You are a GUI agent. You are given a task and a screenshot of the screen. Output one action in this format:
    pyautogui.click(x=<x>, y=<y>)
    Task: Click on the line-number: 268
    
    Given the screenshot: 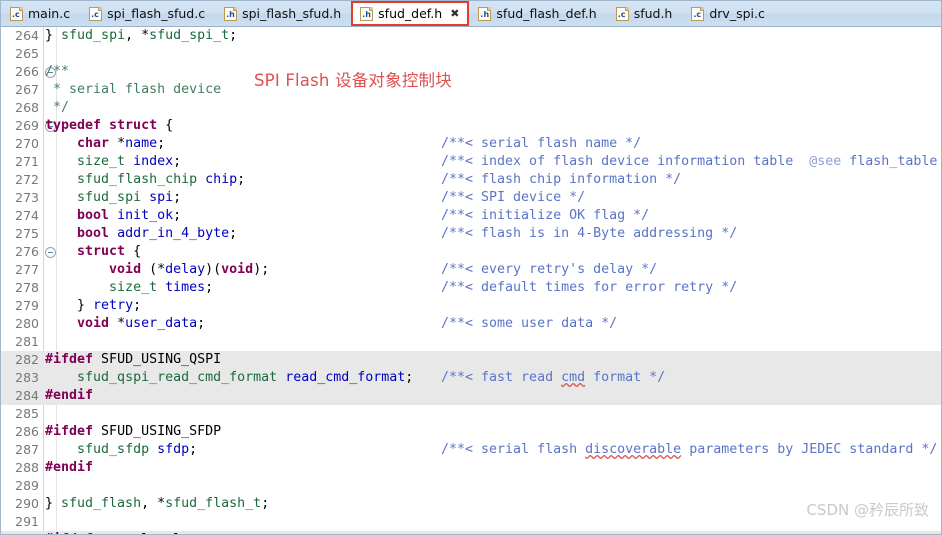 What is the action you would take?
    pyautogui.click(x=27, y=107)
    